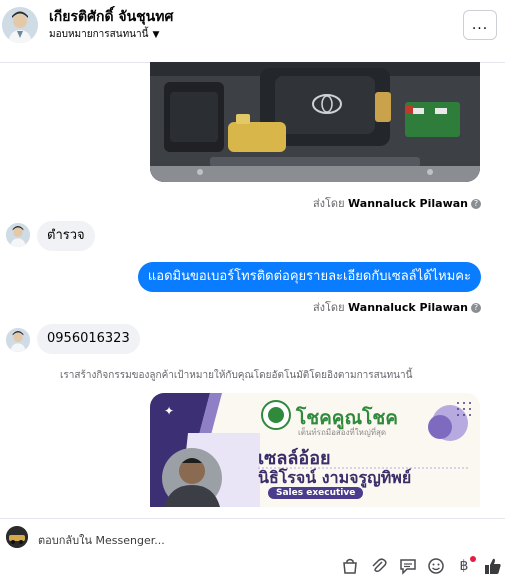  Describe the element at coordinates (315, 122) in the screenshot. I see `engine-photo-attachment` at that location.